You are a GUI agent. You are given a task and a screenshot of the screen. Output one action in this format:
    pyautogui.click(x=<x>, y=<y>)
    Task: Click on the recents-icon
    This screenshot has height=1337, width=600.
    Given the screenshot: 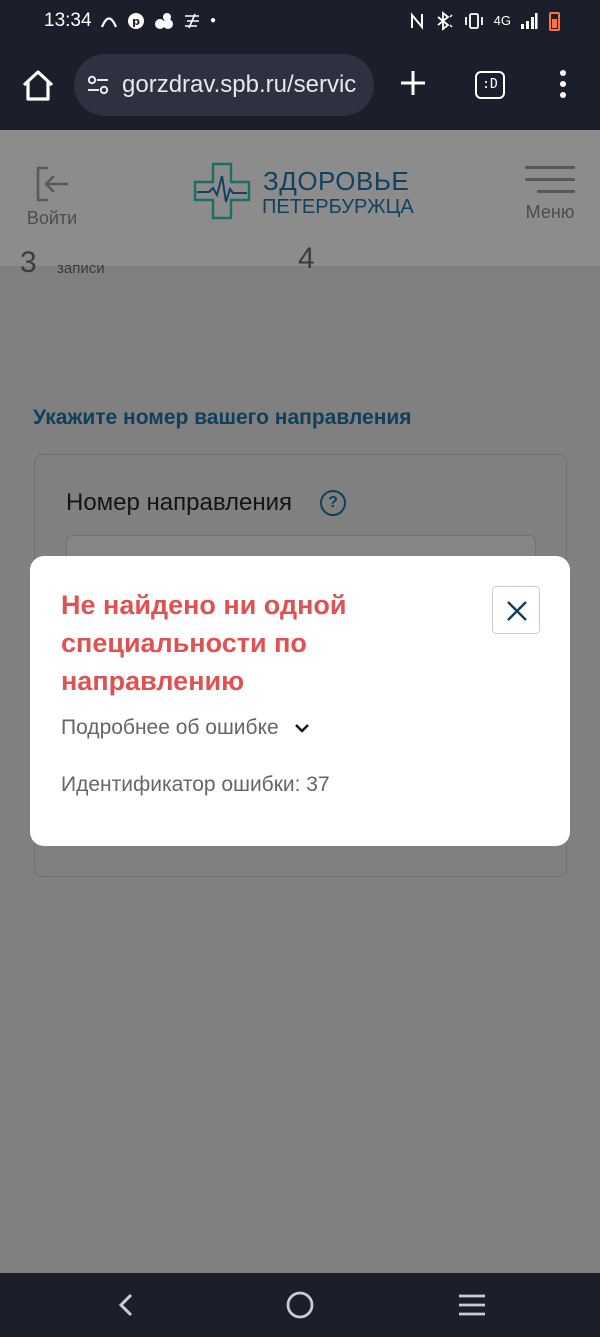 What is the action you would take?
    pyautogui.click(x=472, y=1305)
    